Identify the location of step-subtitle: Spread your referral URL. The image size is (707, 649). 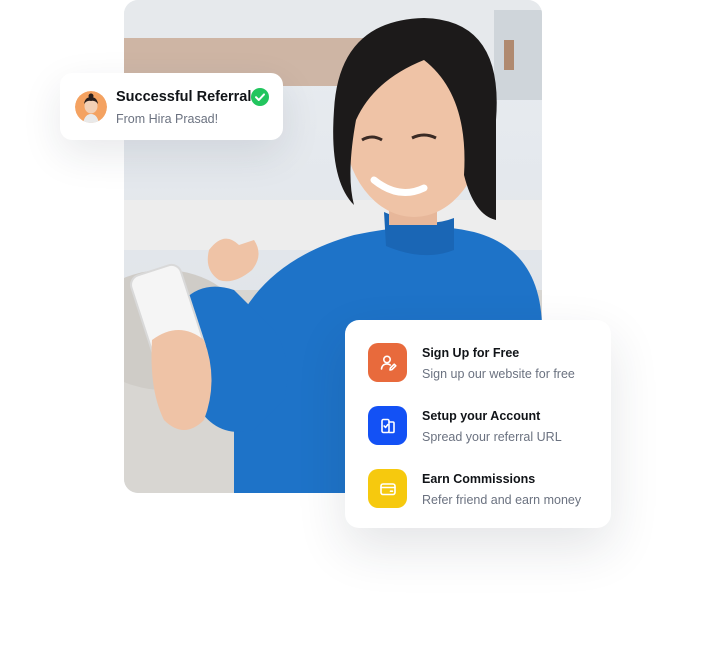
(492, 437).